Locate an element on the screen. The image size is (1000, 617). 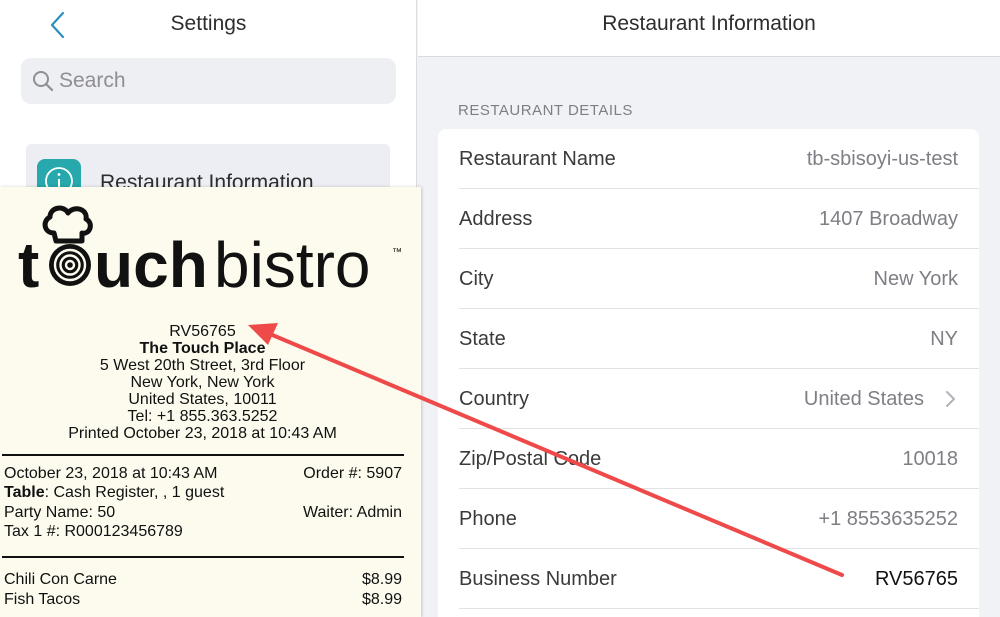
row-value: United States is located at coordinates (863, 399).